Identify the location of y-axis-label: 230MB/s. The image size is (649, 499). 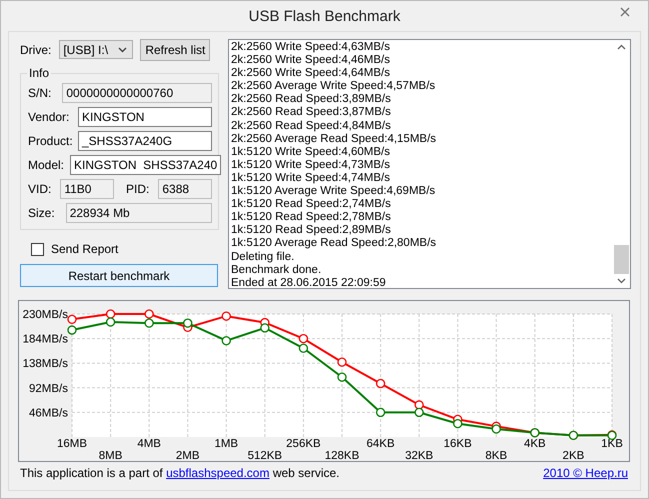
(45, 315).